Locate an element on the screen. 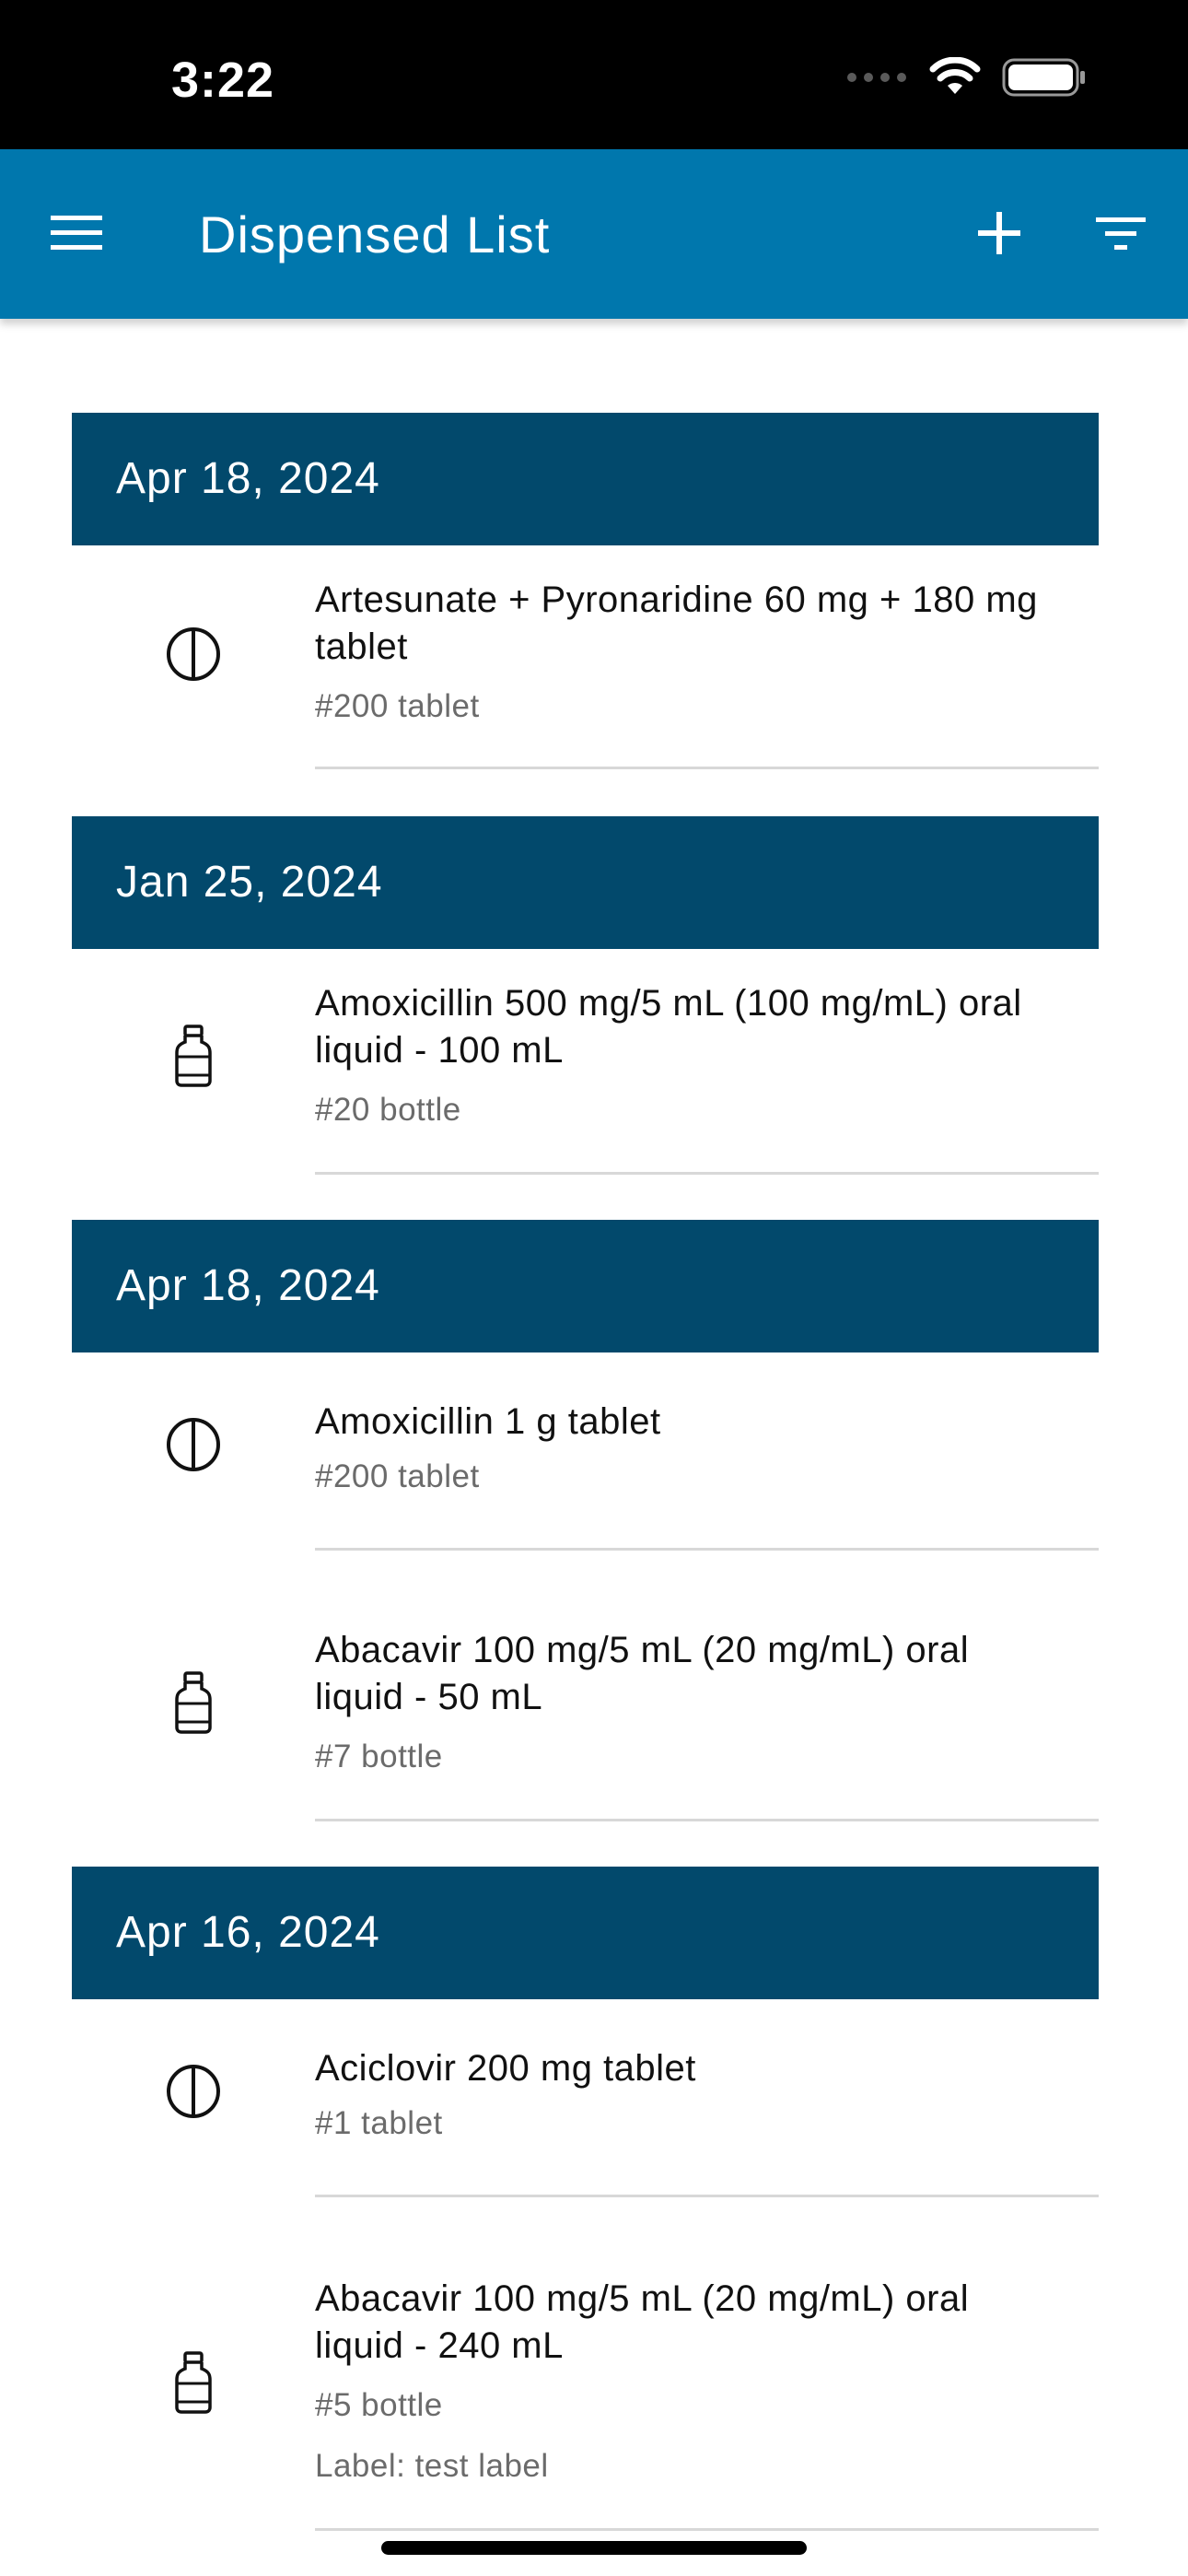  date-header: Jan 25, 2024 is located at coordinates (585, 882).